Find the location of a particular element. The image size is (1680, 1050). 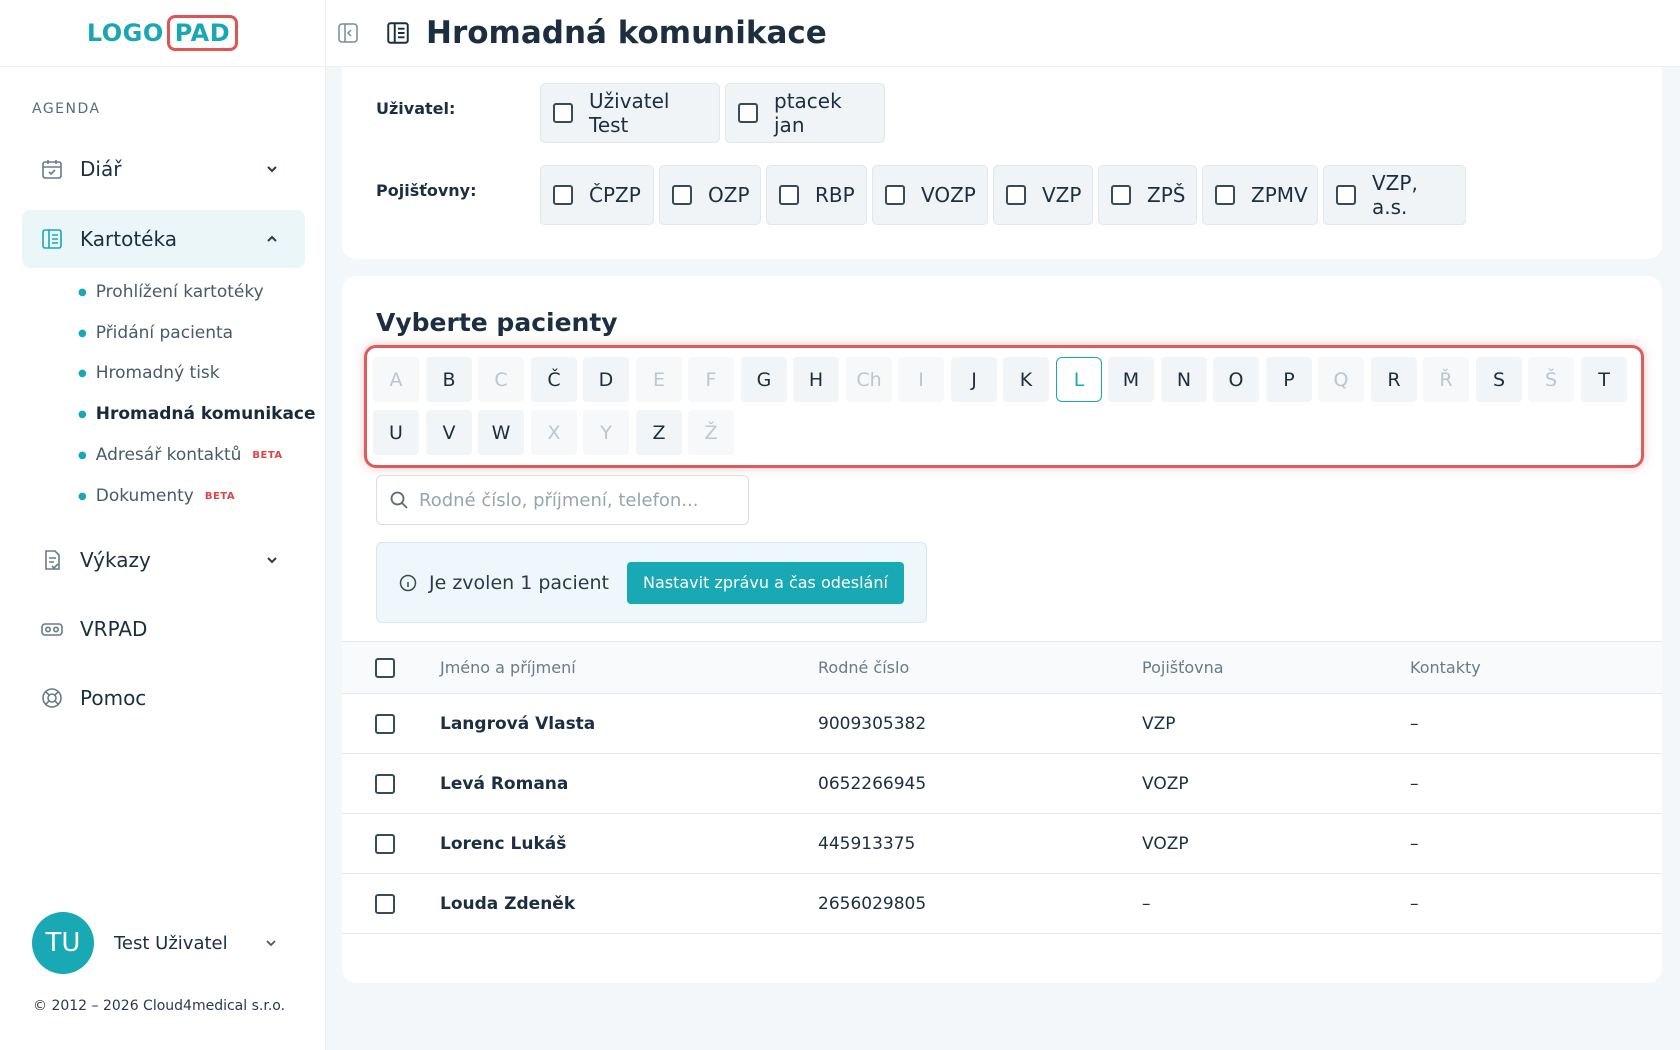

letter-button: Y is located at coordinates (606, 432).